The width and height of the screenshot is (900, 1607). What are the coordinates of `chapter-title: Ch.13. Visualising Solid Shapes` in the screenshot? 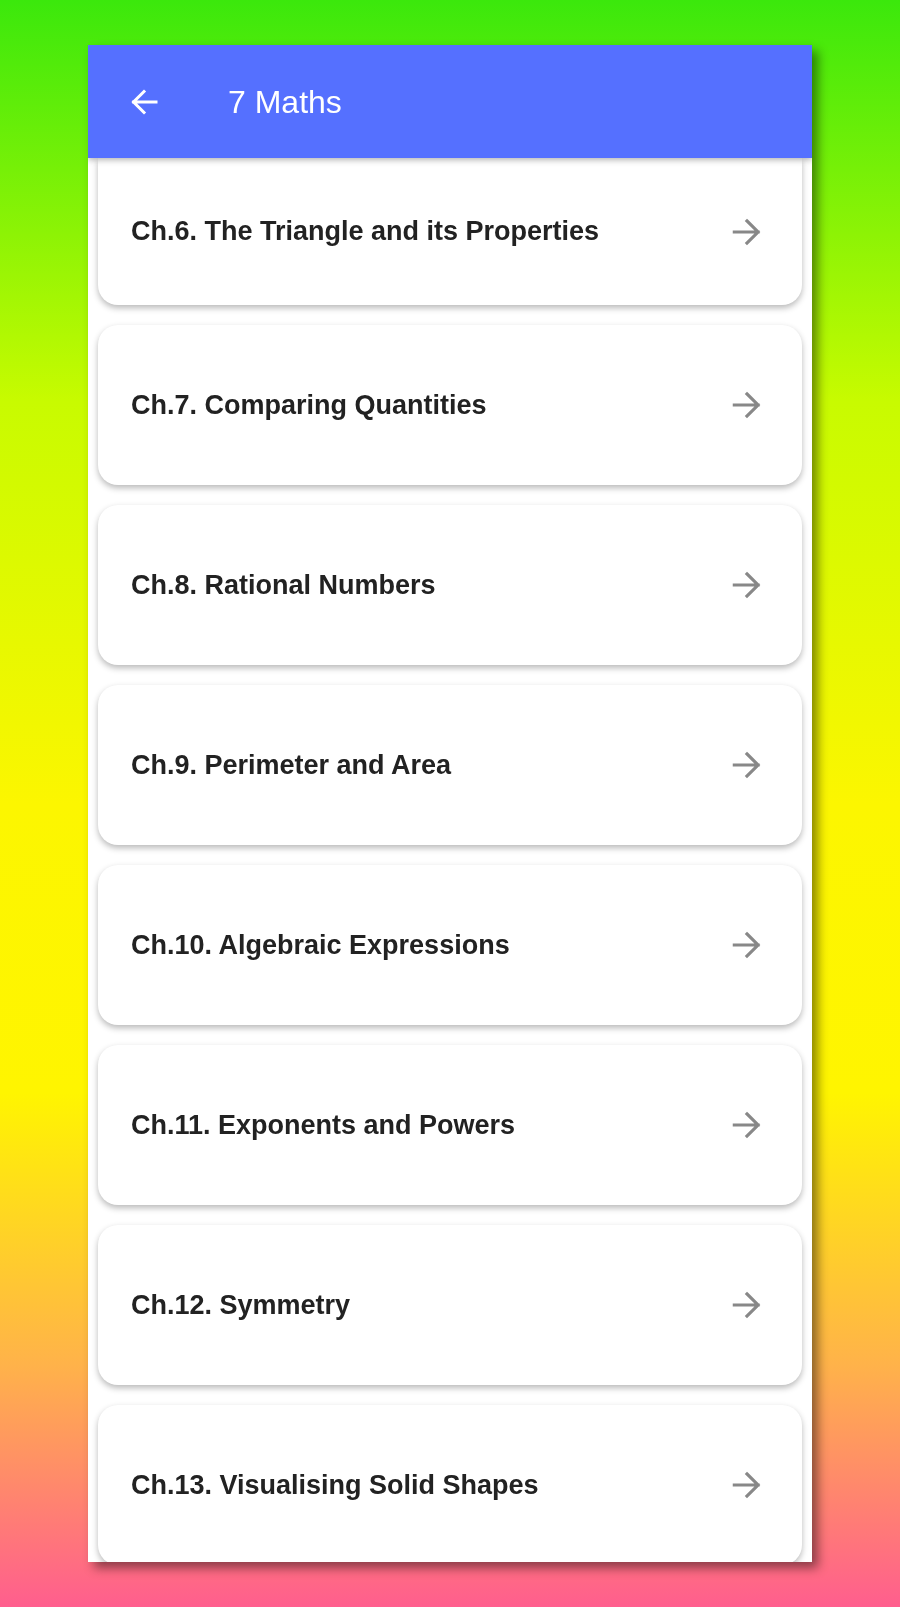 It's located at (335, 1485).